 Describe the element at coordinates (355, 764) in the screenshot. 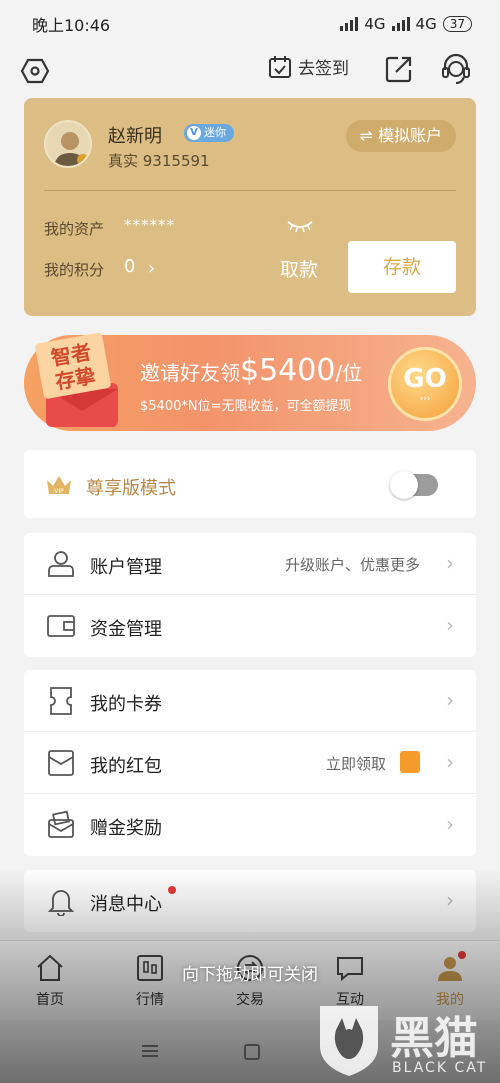

I see `menu-item-extra: 立即领取` at that location.